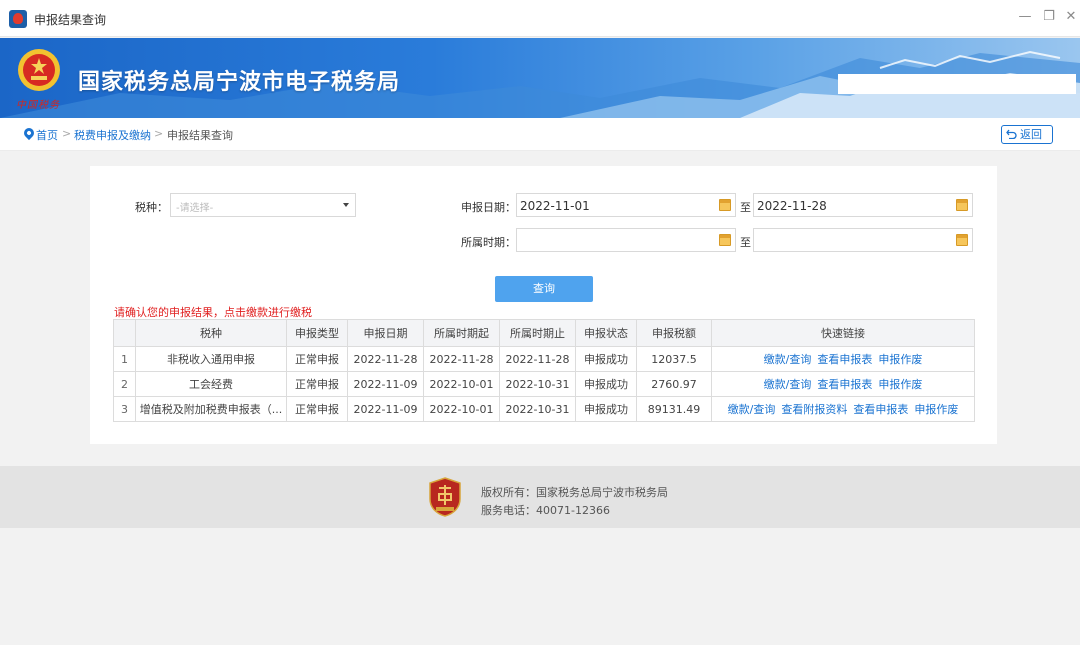 This screenshot has height=645, width=1080. What do you see at coordinates (555, 206) in the screenshot?
I see `report-date-from-value: 2022-11-01` at bounding box center [555, 206].